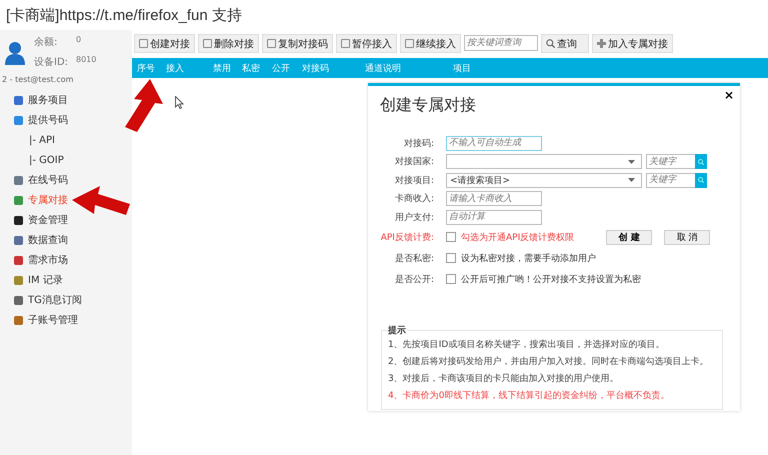 This screenshot has height=455, width=768. What do you see at coordinates (414, 180) in the screenshot?
I see `field-label: 对接项目:` at bounding box center [414, 180].